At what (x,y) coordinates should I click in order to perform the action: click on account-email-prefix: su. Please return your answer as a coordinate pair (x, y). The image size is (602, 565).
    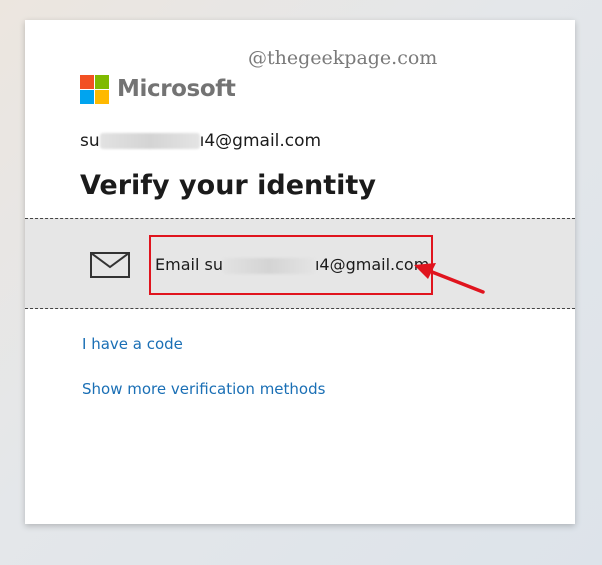
    Looking at the image, I should click on (90, 141).